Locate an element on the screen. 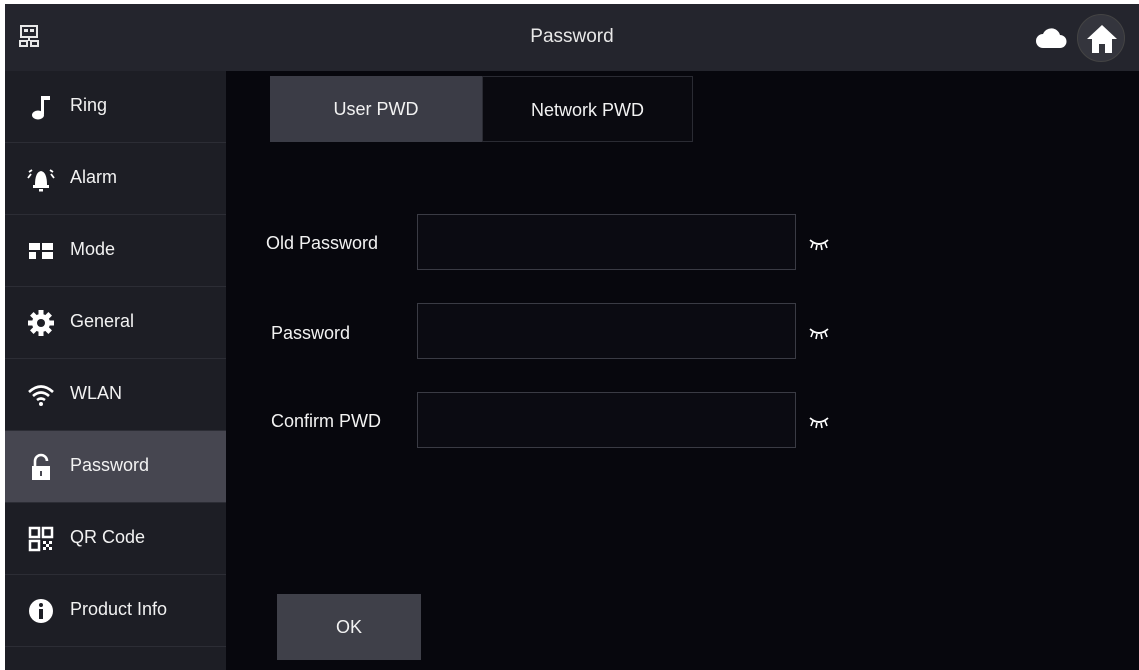 The height and width of the screenshot is (670, 1139). ok-button: OK is located at coordinates (349, 627).